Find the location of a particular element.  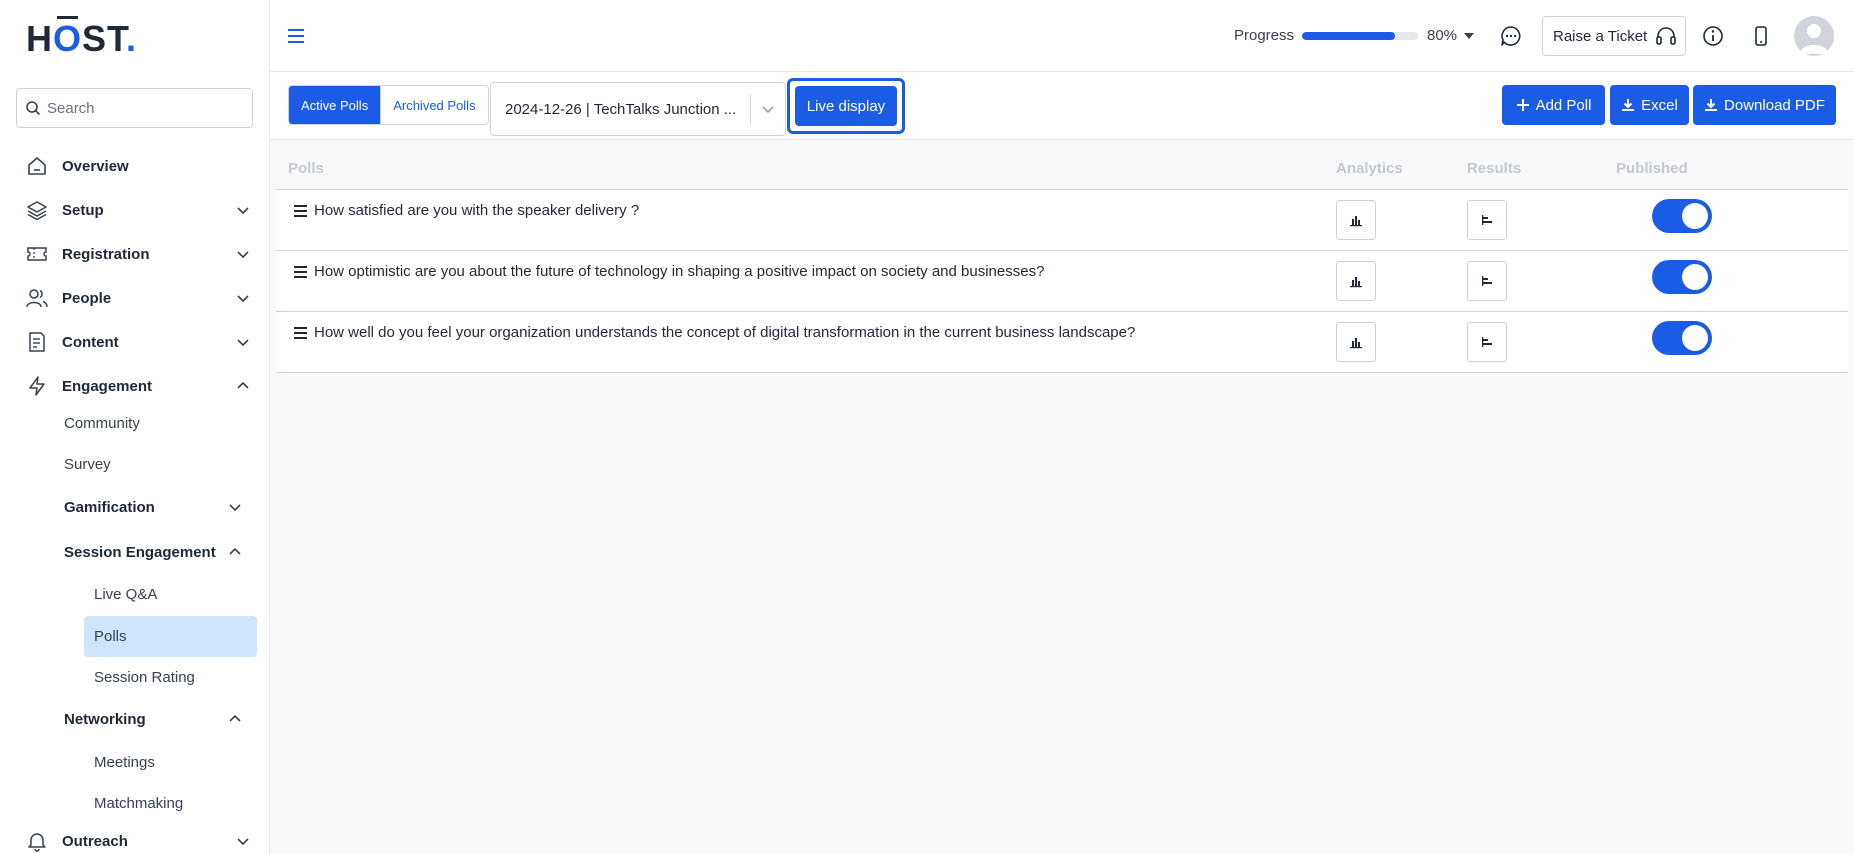

plus-icon is located at coordinates (1522, 105).